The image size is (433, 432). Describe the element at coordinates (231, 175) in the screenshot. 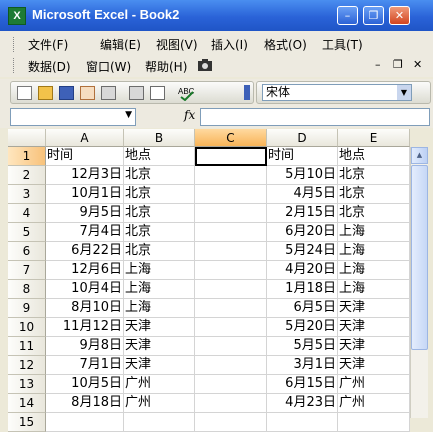

I see `cell-c2` at that location.